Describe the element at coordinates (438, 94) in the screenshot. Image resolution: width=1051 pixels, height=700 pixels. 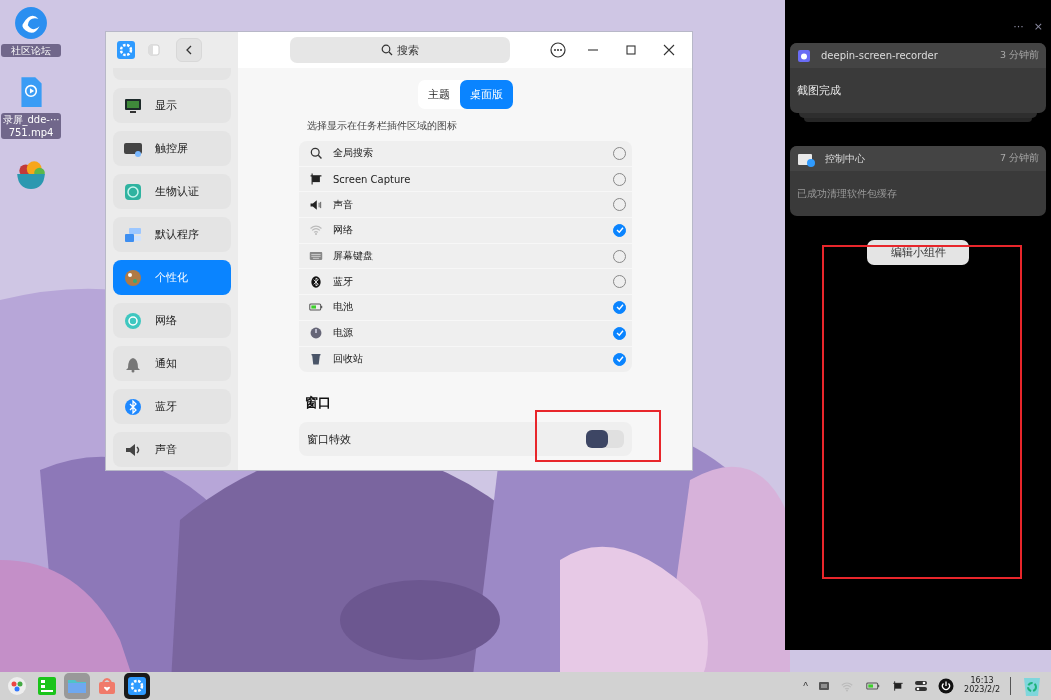
I see `tab: 主题` at that location.